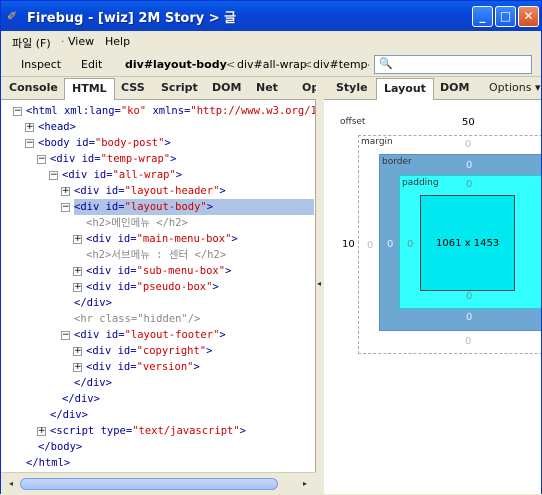  What do you see at coordinates (186, 431) in the screenshot?
I see `node-val-text: "text/javascript"` at bounding box center [186, 431].